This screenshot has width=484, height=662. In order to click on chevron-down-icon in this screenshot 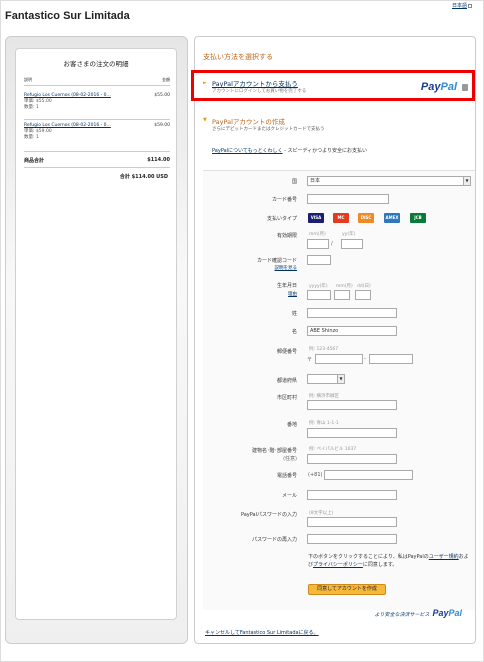, I will do `click(470, 5)`.